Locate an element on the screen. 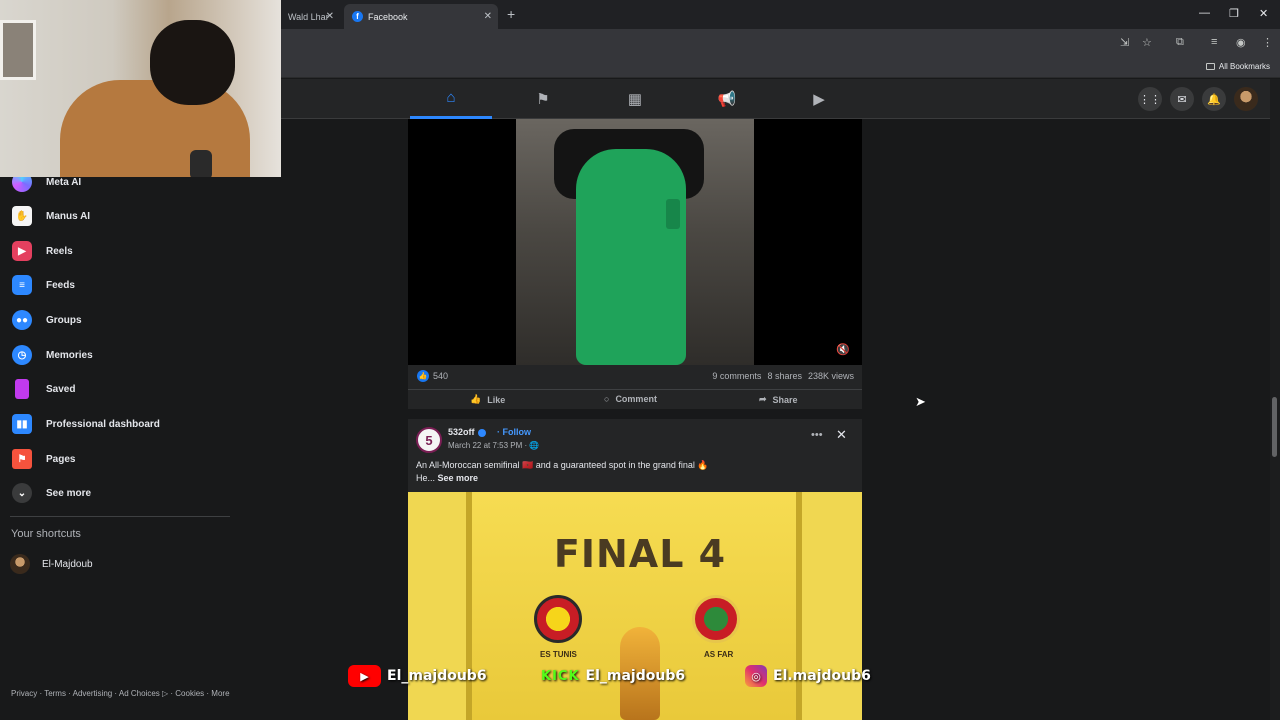 The height and width of the screenshot is (720, 1280). comment-icon: ○ is located at coordinates (607, 399).